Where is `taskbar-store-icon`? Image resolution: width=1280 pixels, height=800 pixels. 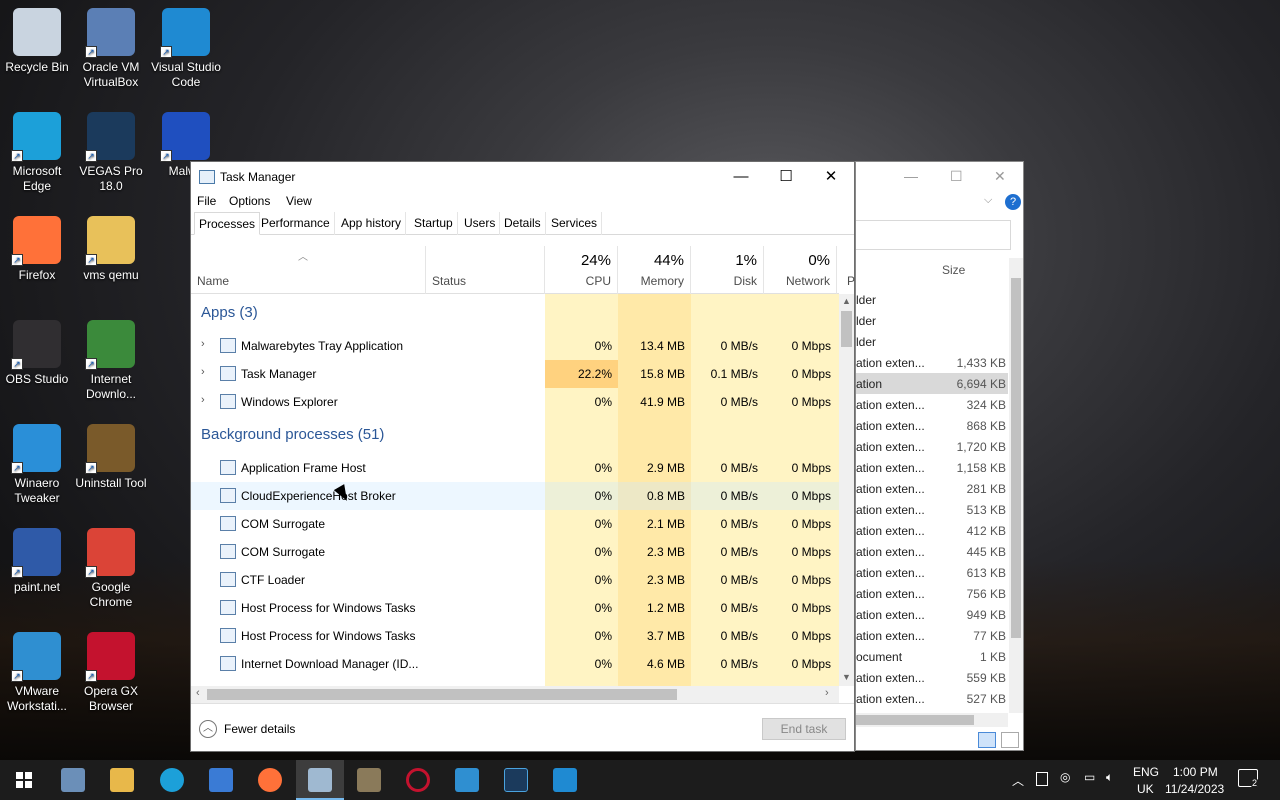 taskbar-store-icon is located at coordinates (221, 780).